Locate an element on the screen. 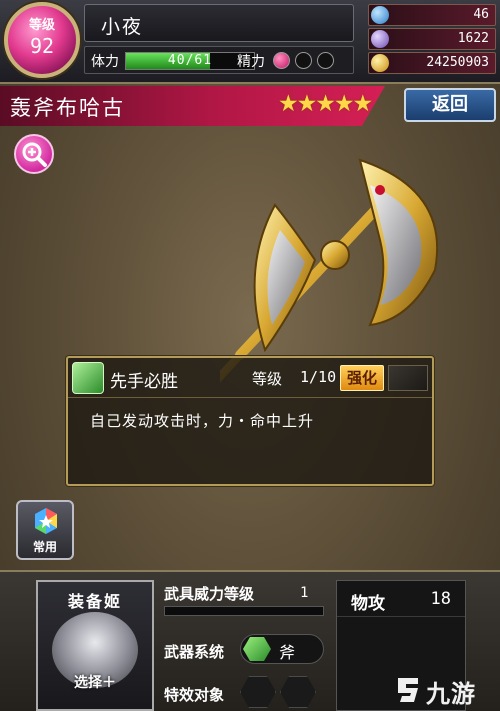 Image resolution: width=500 pixels, height=711 pixels. axe-type-icon is located at coordinates (257, 649).